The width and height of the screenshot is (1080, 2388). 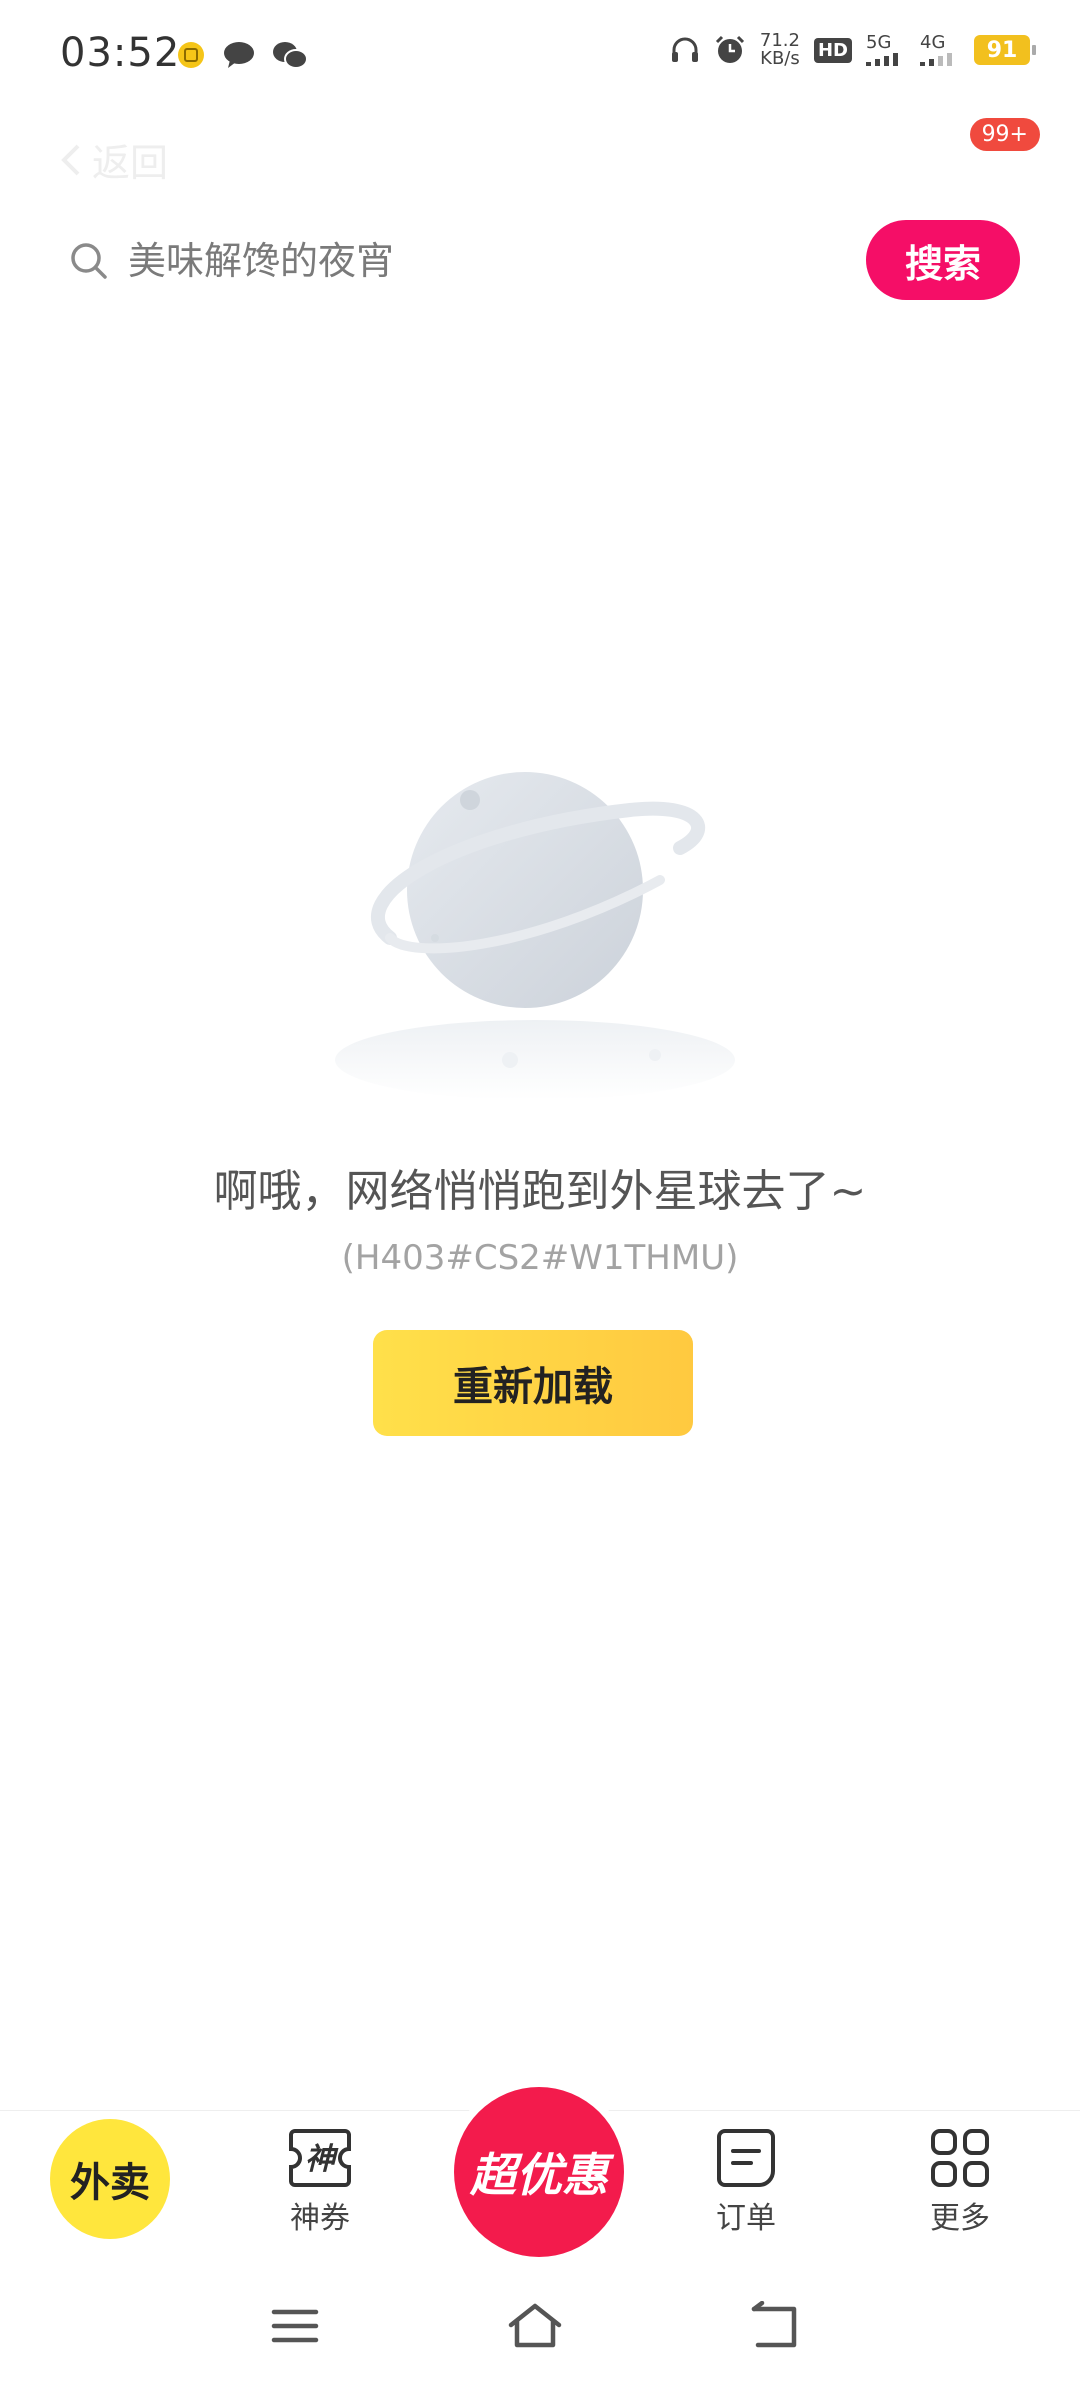 I want to click on battery-level: 91, so click(x=1002, y=50).